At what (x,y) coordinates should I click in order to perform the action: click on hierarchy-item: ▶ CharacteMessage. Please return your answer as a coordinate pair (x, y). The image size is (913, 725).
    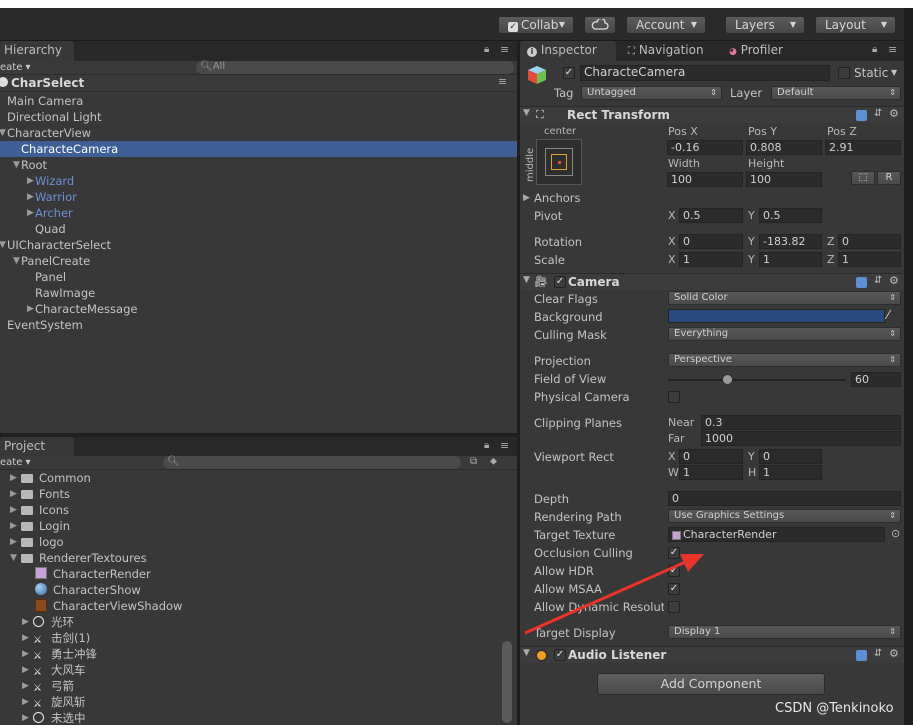
    Looking at the image, I should click on (258, 309).